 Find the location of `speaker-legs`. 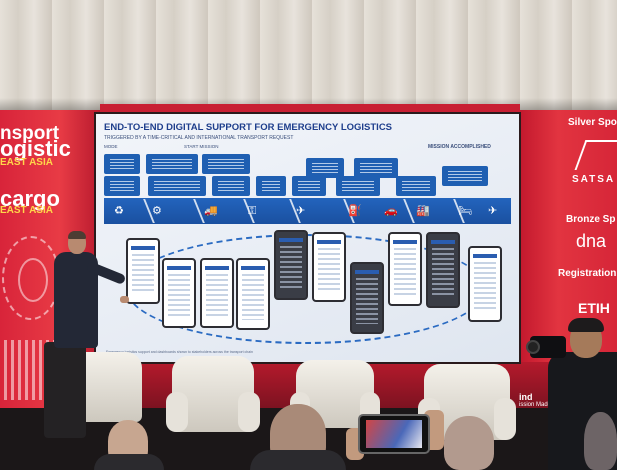

speaker-legs is located at coordinates (65, 390).